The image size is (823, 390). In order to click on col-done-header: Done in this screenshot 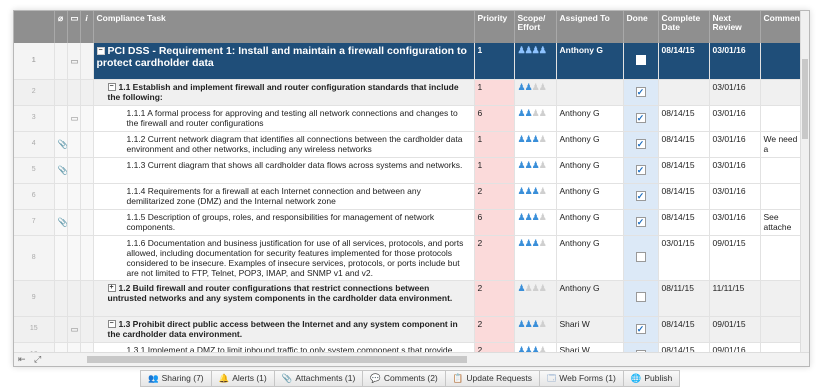, I will do `click(641, 27)`.